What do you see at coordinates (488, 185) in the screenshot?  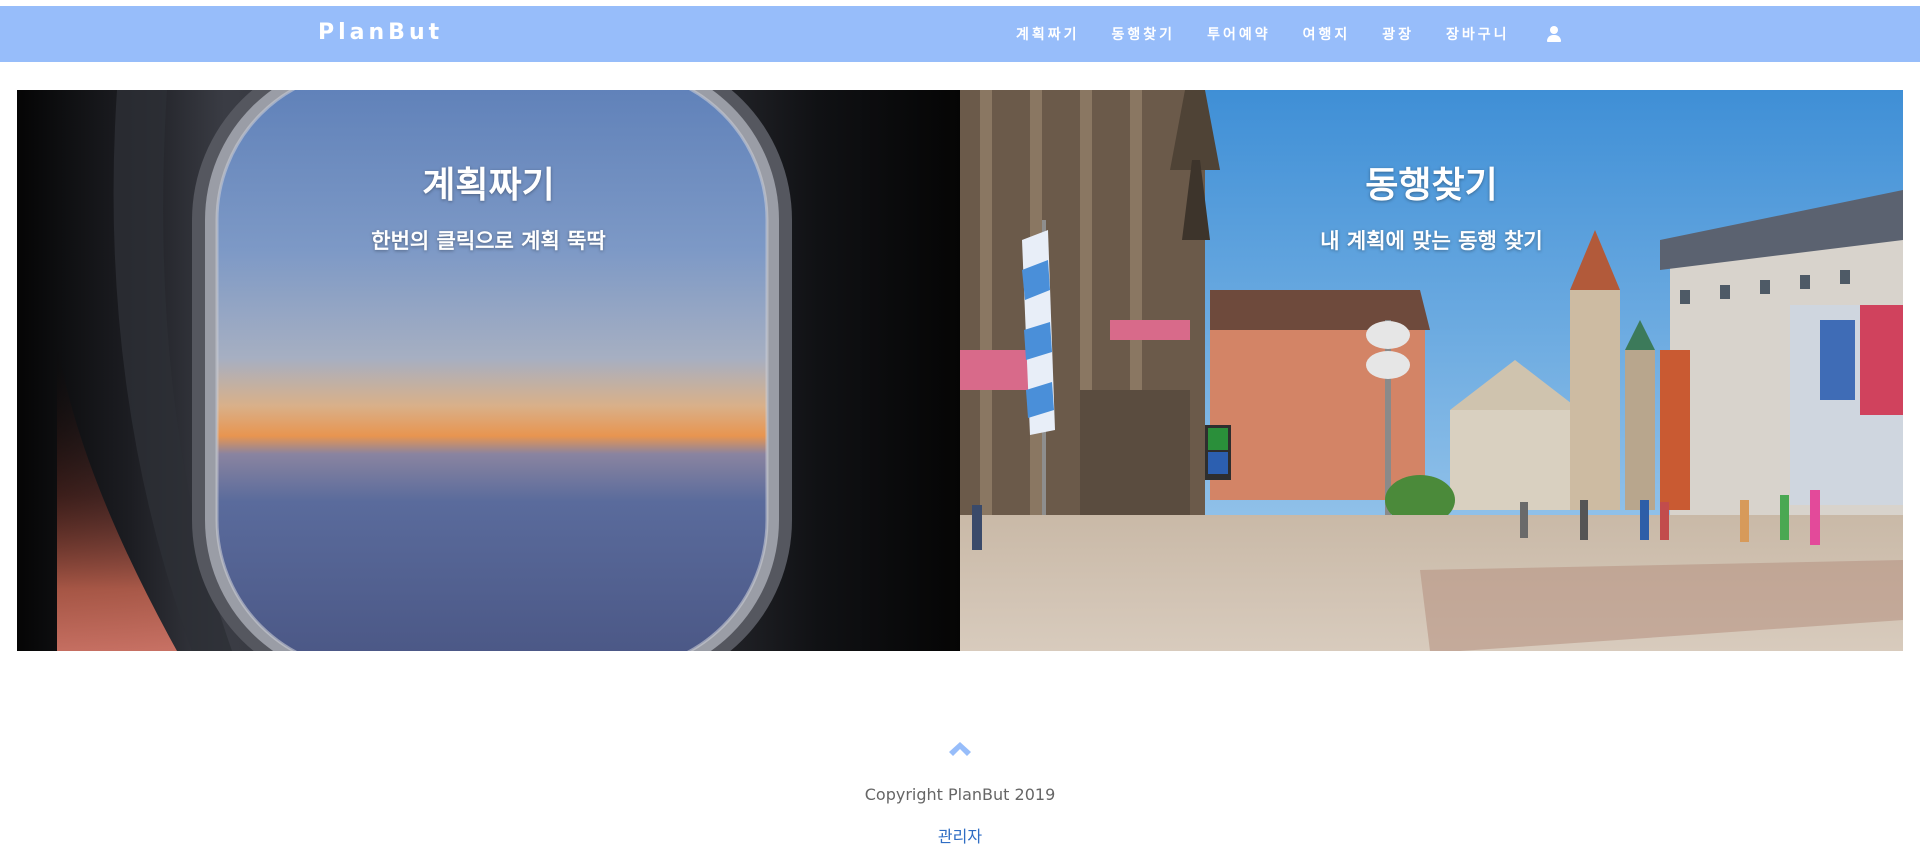 I see `plan-panel-title: 계획짜기` at bounding box center [488, 185].